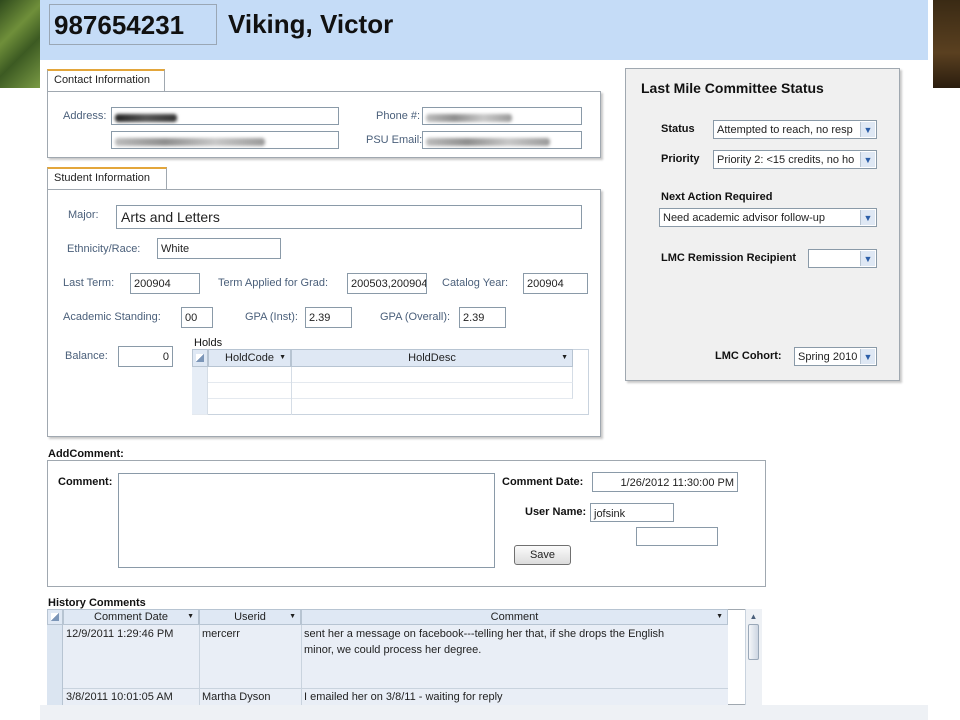  I want to click on comment-header: Comment, so click(514, 617).